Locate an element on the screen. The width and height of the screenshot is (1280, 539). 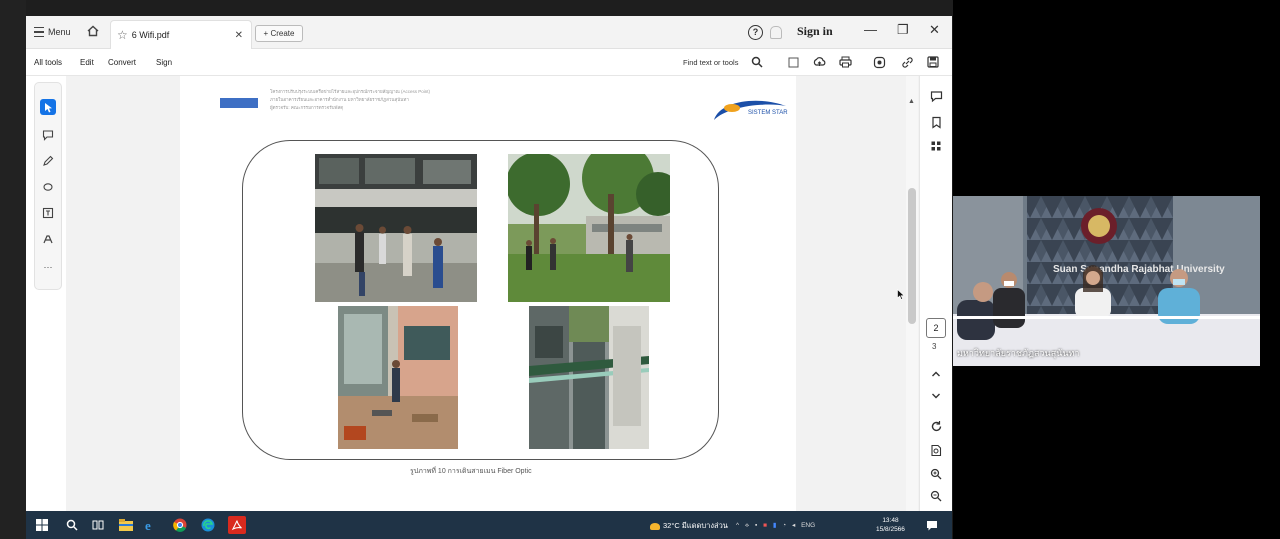
screen-share-left-band is located at coordinates (13, 269).